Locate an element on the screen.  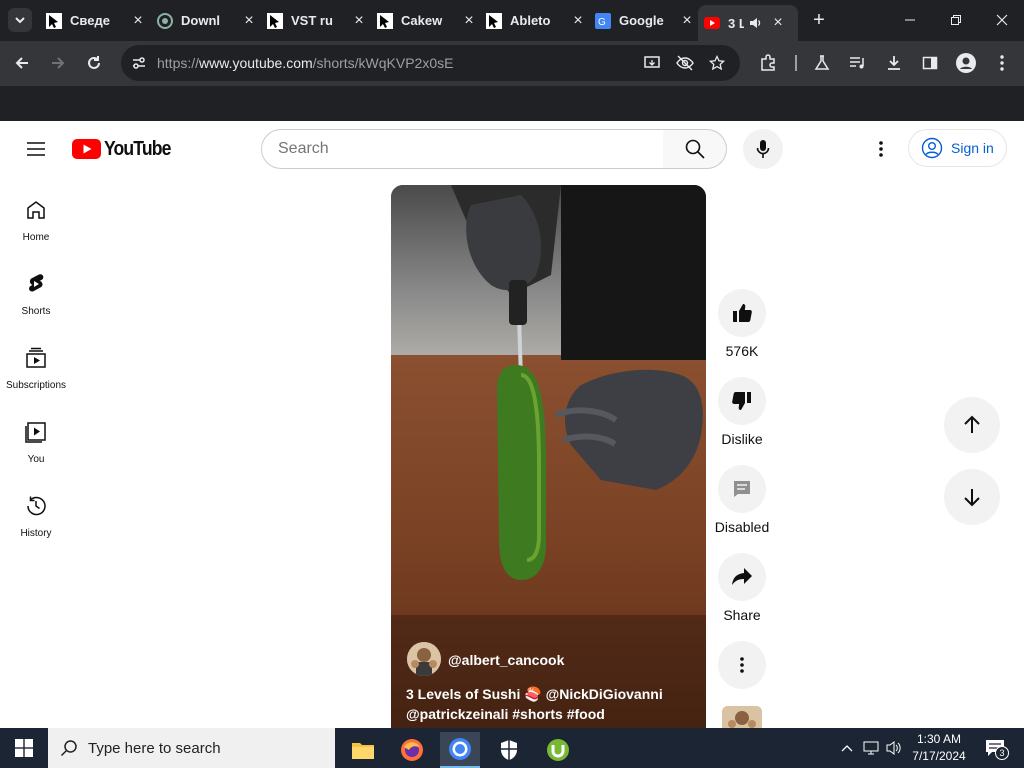
account-circle-icon is located at coordinates (932, 148).